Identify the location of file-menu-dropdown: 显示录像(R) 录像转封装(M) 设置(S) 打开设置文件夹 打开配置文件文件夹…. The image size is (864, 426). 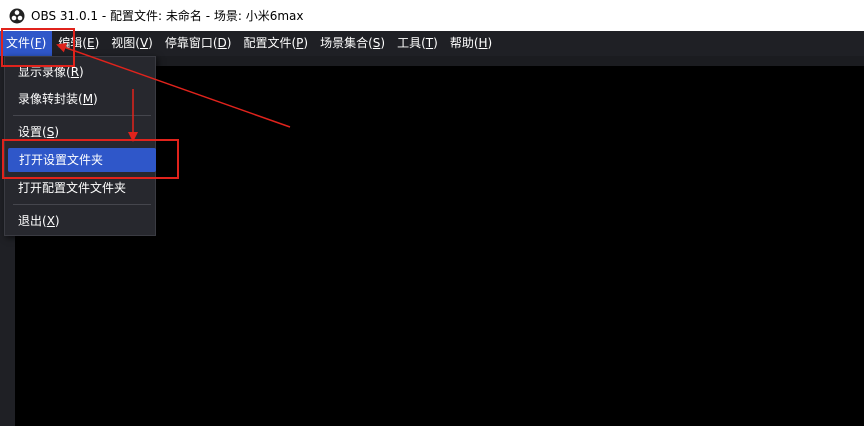
(80, 146).